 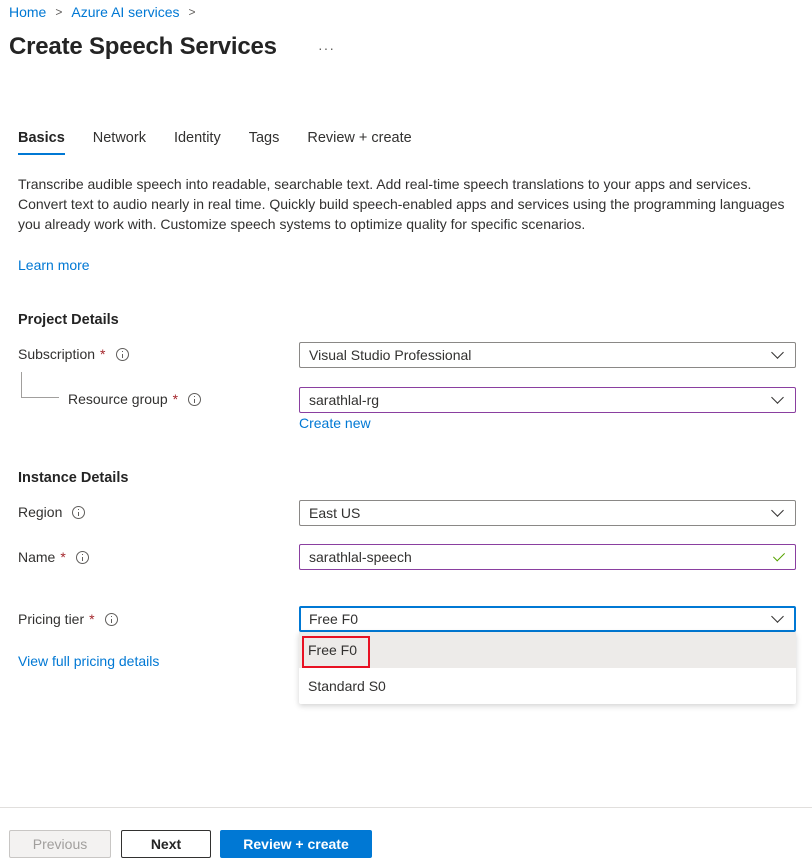 What do you see at coordinates (547, 400) in the screenshot?
I see `resource-group-select: sarathlal-rg` at bounding box center [547, 400].